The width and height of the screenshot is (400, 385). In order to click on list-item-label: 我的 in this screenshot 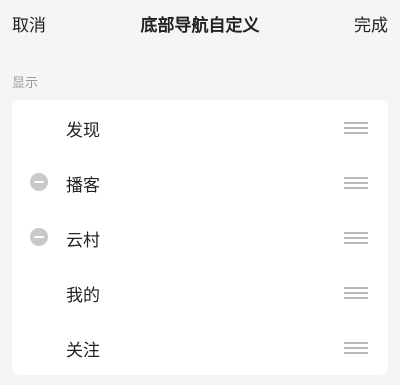, I will do `click(83, 296)`.